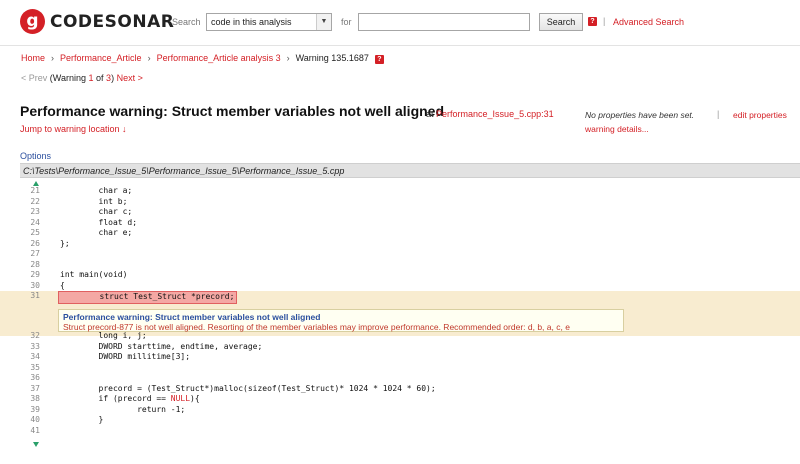 The width and height of the screenshot is (800, 464). What do you see at coordinates (35, 335) in the screenshot?
I see `line-number: 32` at bounding box center [35, 335].